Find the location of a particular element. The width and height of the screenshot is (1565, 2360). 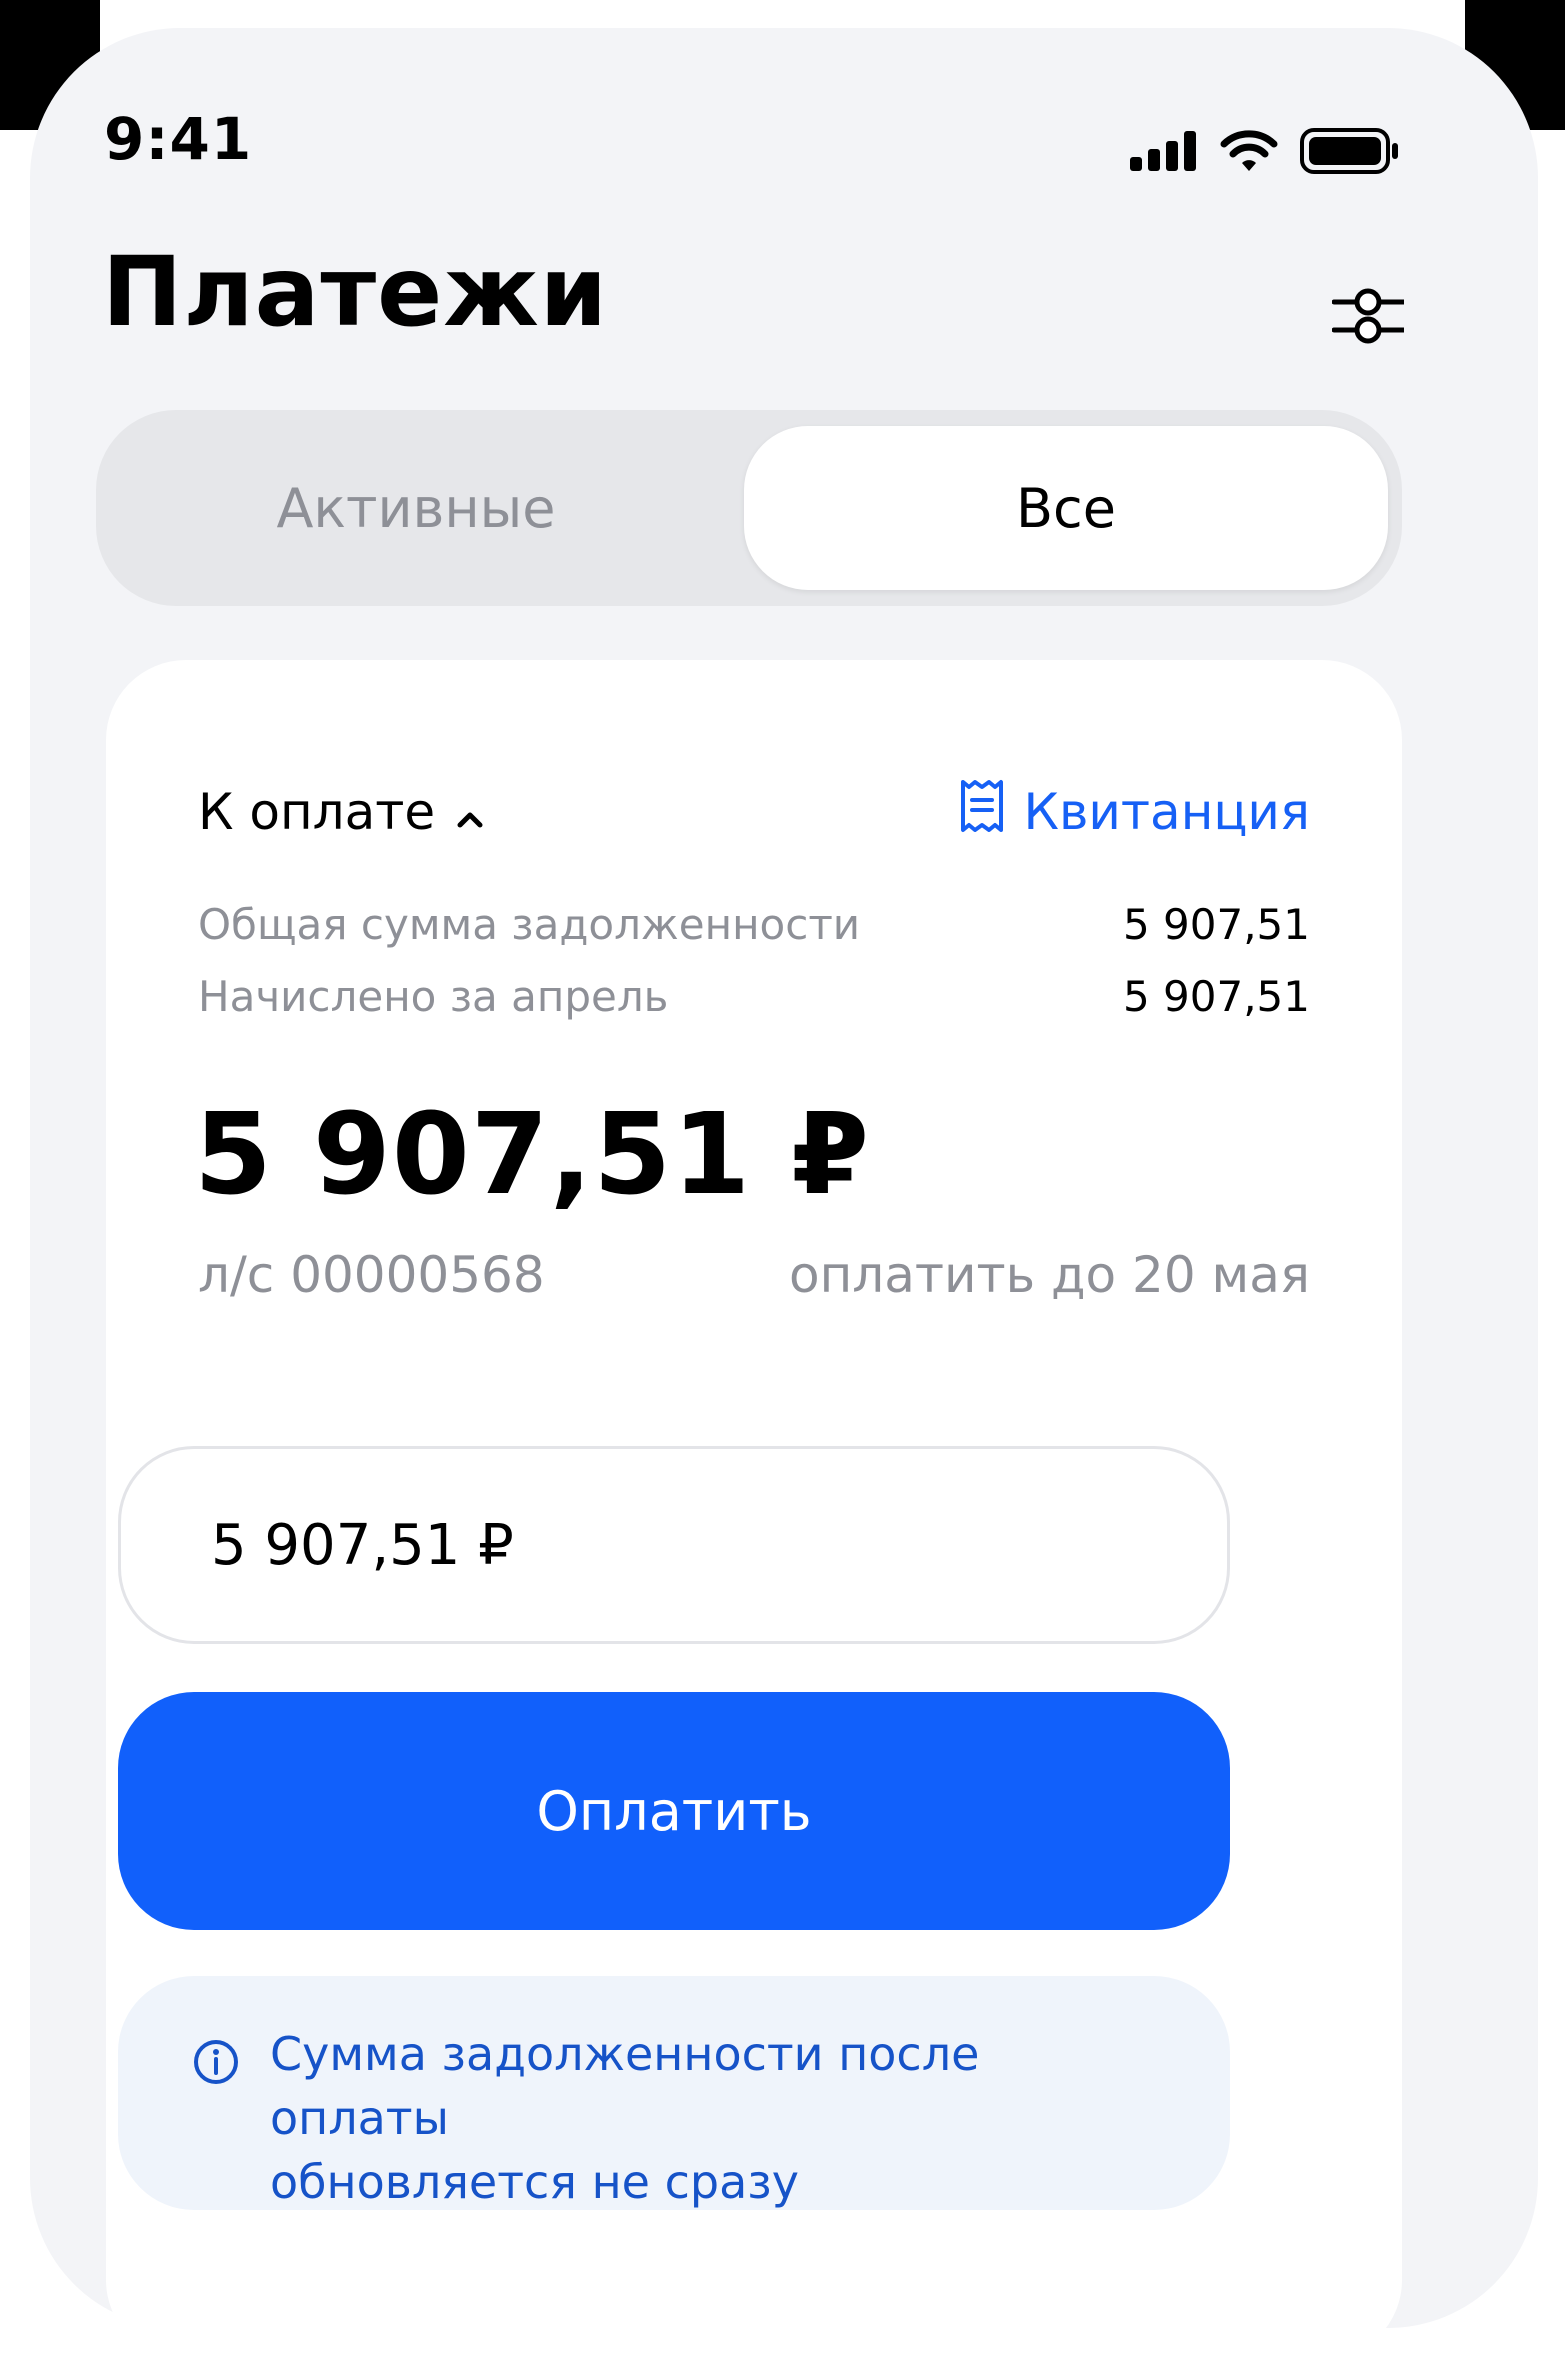

wifi-icon is located at coordinates (1249, 153).